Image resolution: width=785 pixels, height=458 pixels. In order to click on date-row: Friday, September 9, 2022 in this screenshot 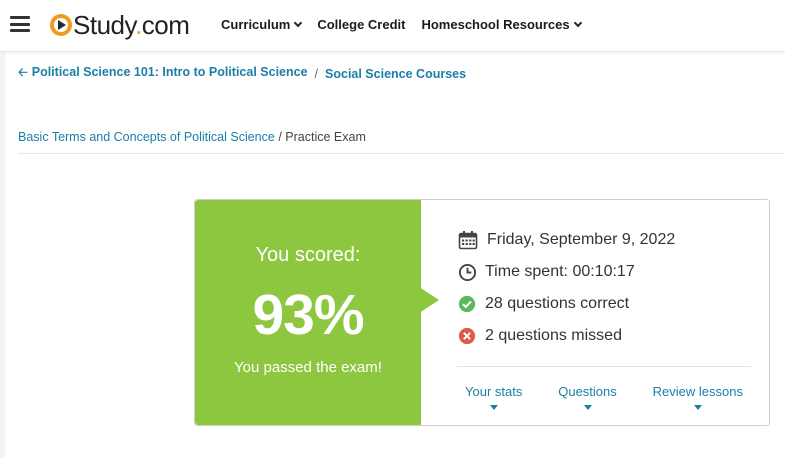, I will do `click(566, 240)`.